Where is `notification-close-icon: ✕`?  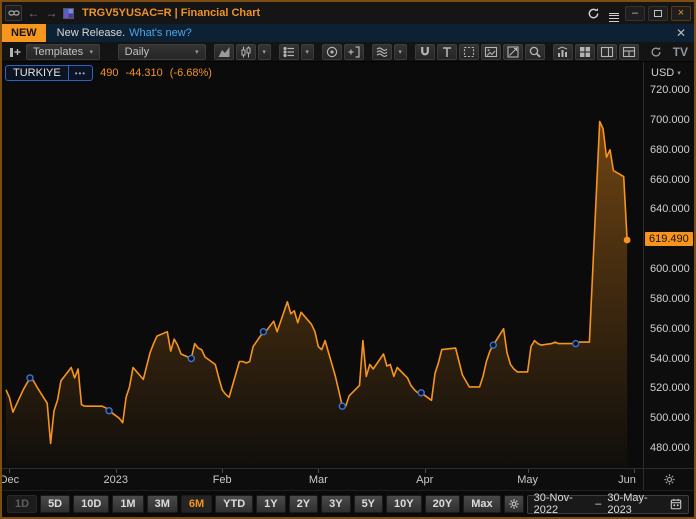
notification-close-icon: ✕ is located at coordinates (681, 33).